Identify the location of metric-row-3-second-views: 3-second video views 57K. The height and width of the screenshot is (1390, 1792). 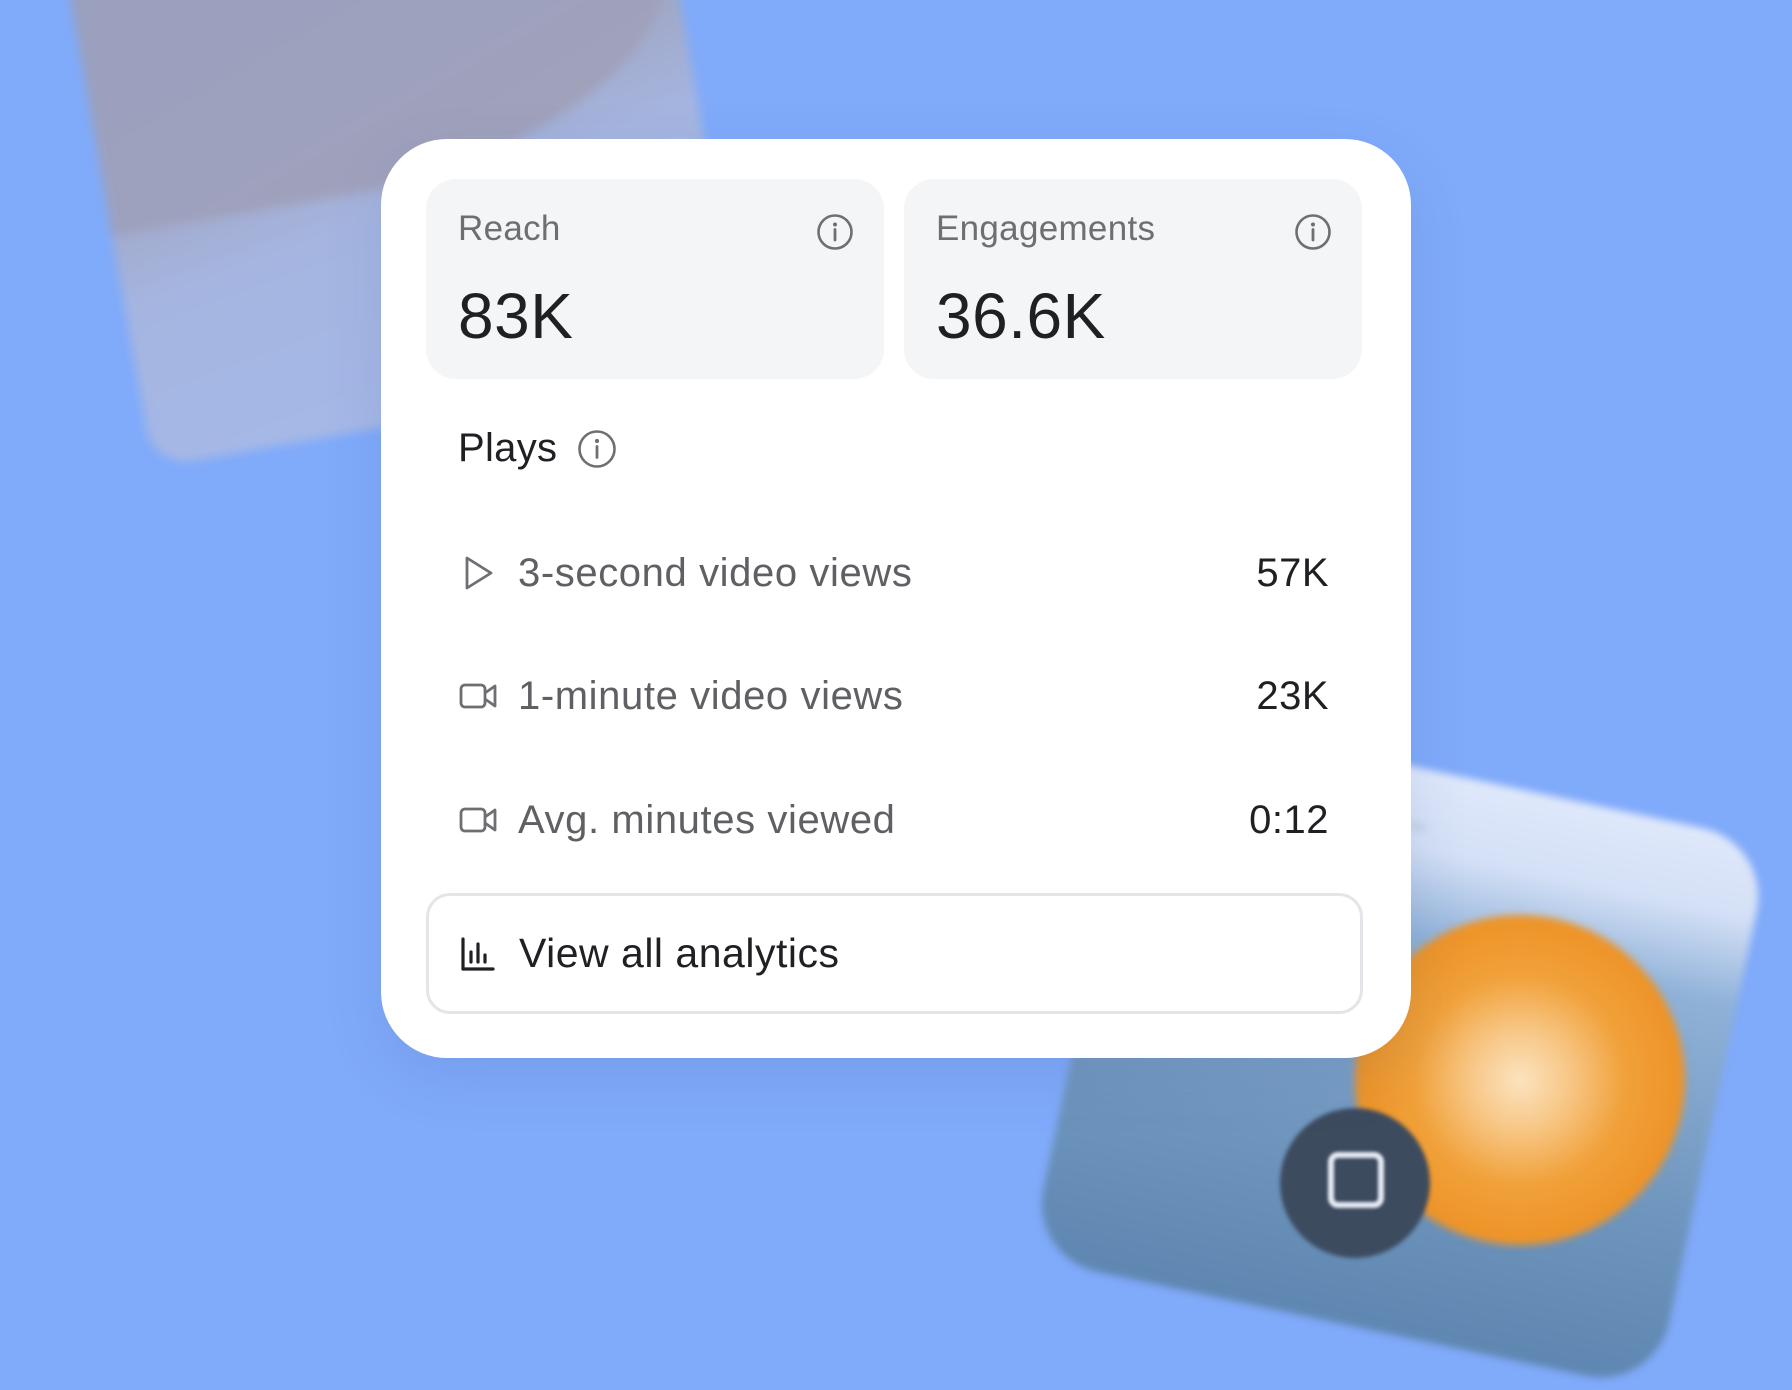
(893, 573).